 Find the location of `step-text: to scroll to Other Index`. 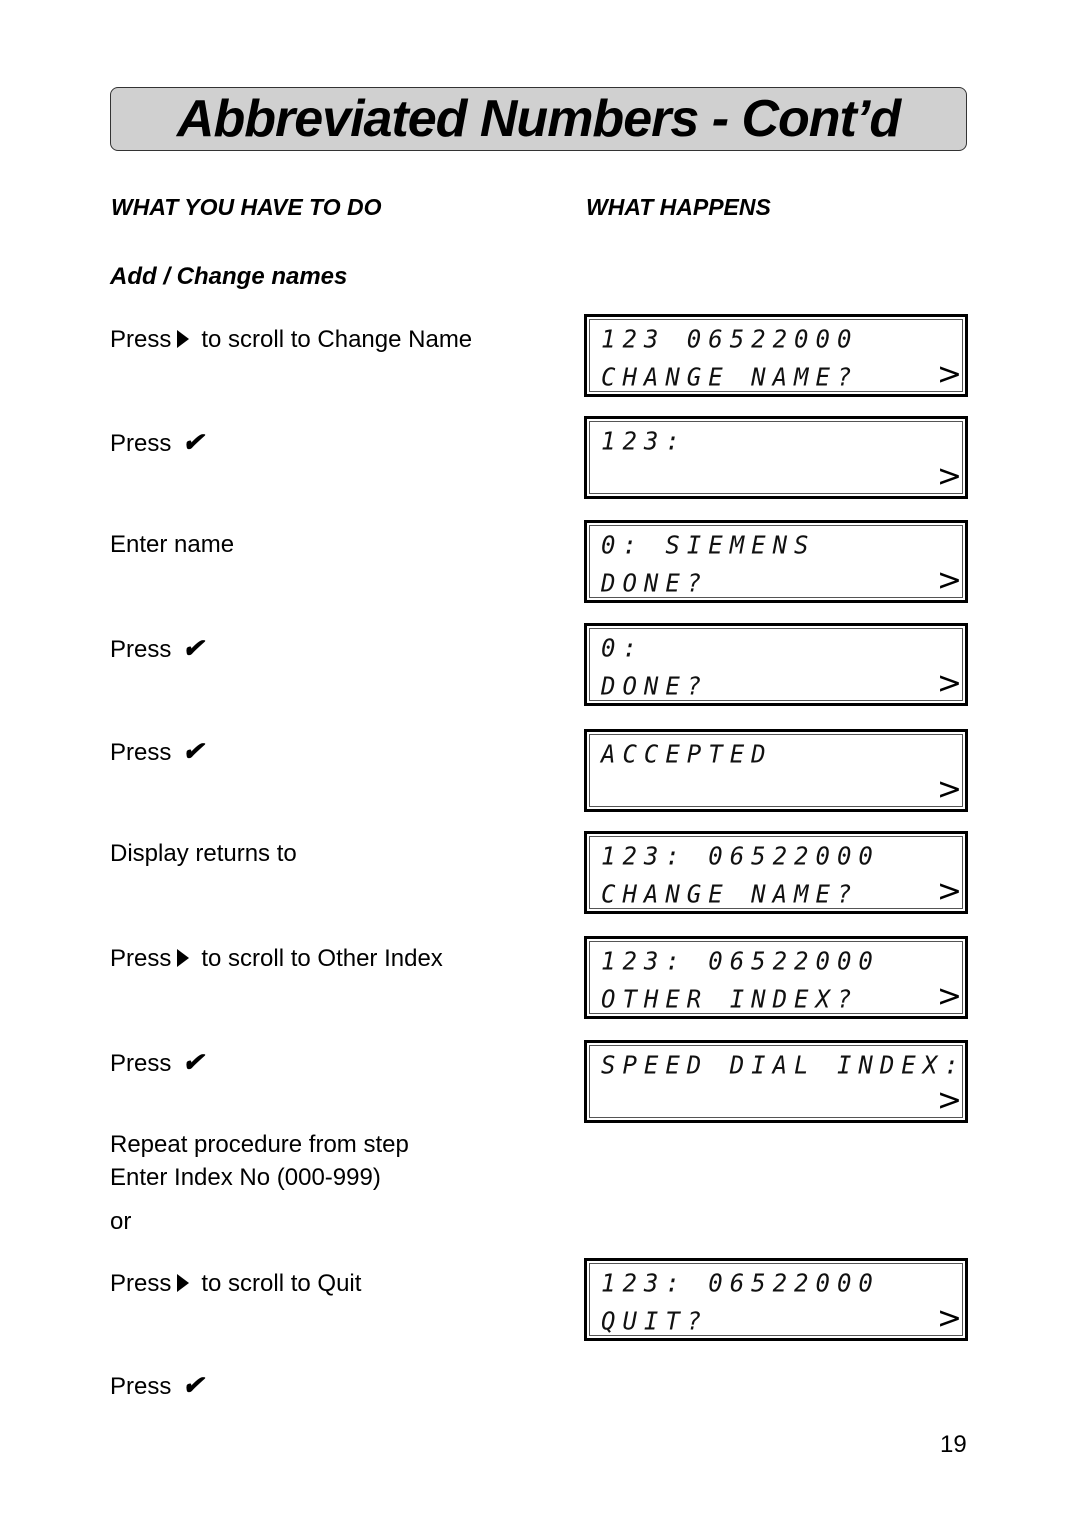

step-text: to scroll to Other Index is located at coordinates (322, 958).